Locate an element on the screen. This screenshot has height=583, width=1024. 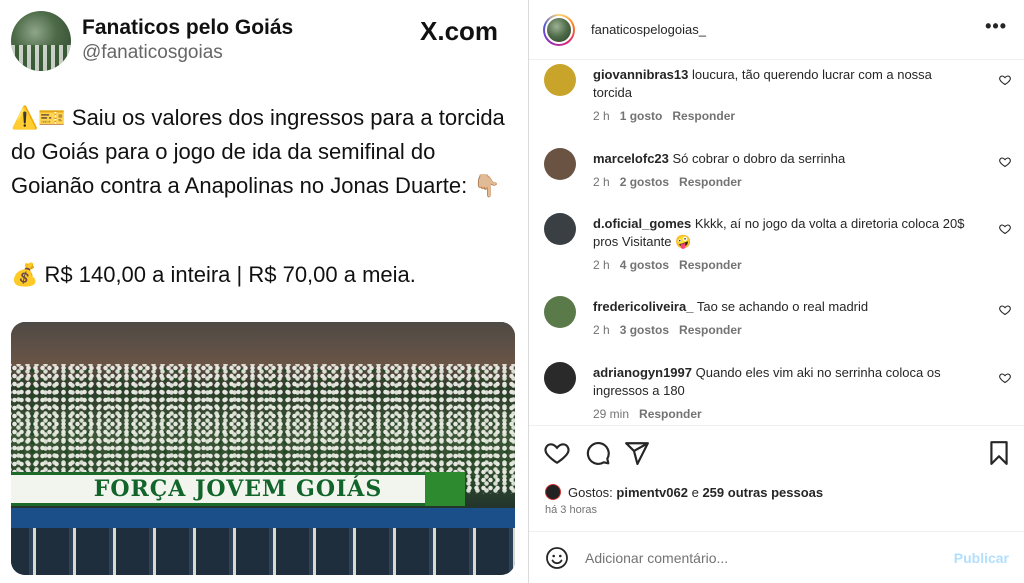
emoji-icon is located at coordinates (557, 558).